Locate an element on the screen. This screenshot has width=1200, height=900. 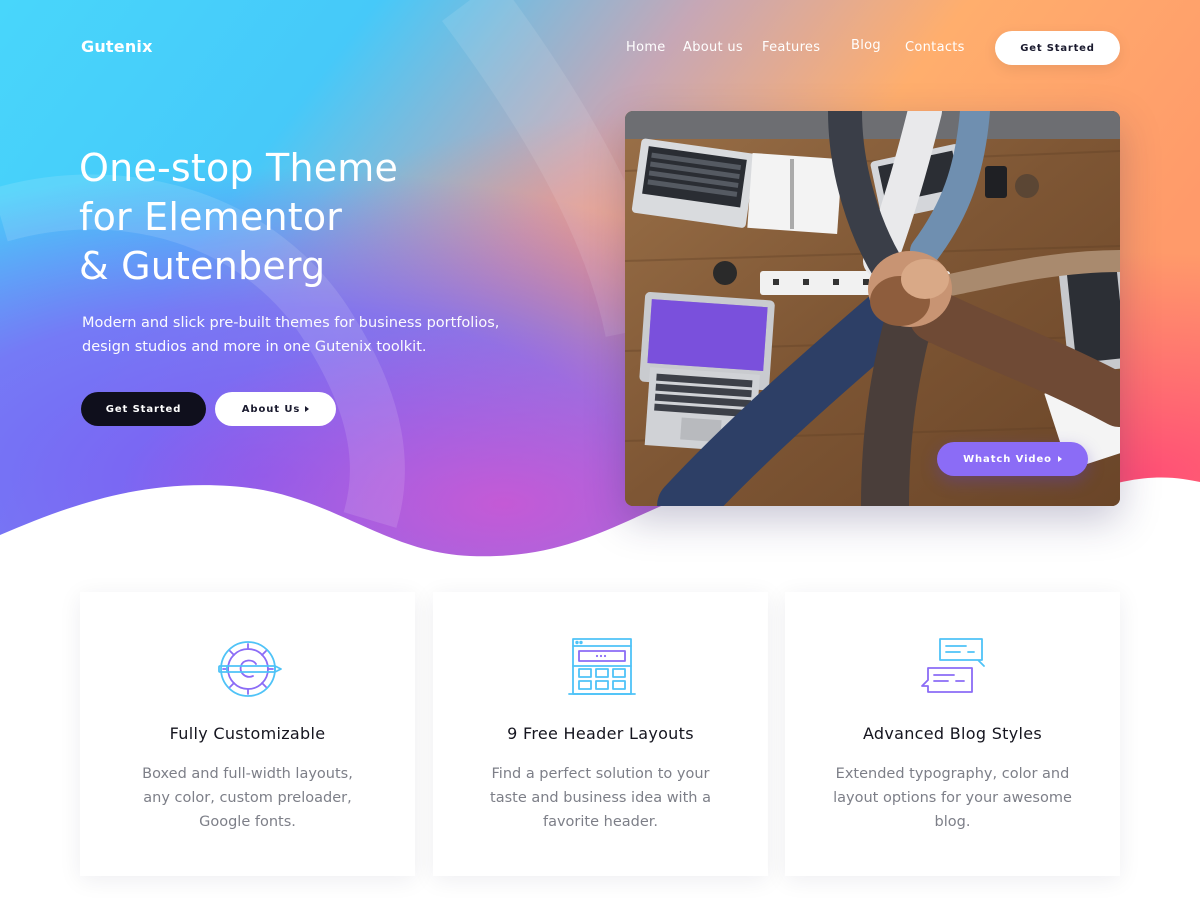
hero-get-started-button: Get Started is located at coordinates (143, 409).